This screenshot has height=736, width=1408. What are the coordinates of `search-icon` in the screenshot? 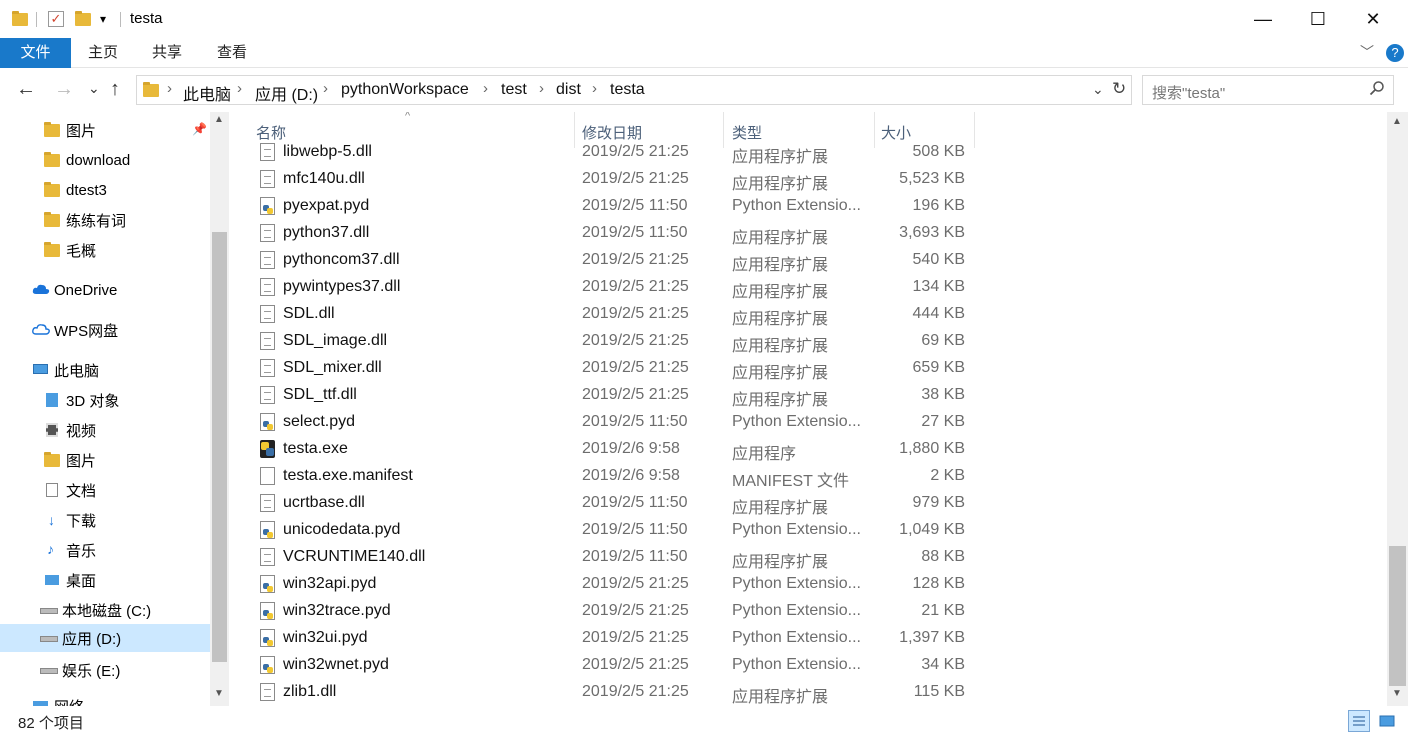 It's located at (1377, 90).